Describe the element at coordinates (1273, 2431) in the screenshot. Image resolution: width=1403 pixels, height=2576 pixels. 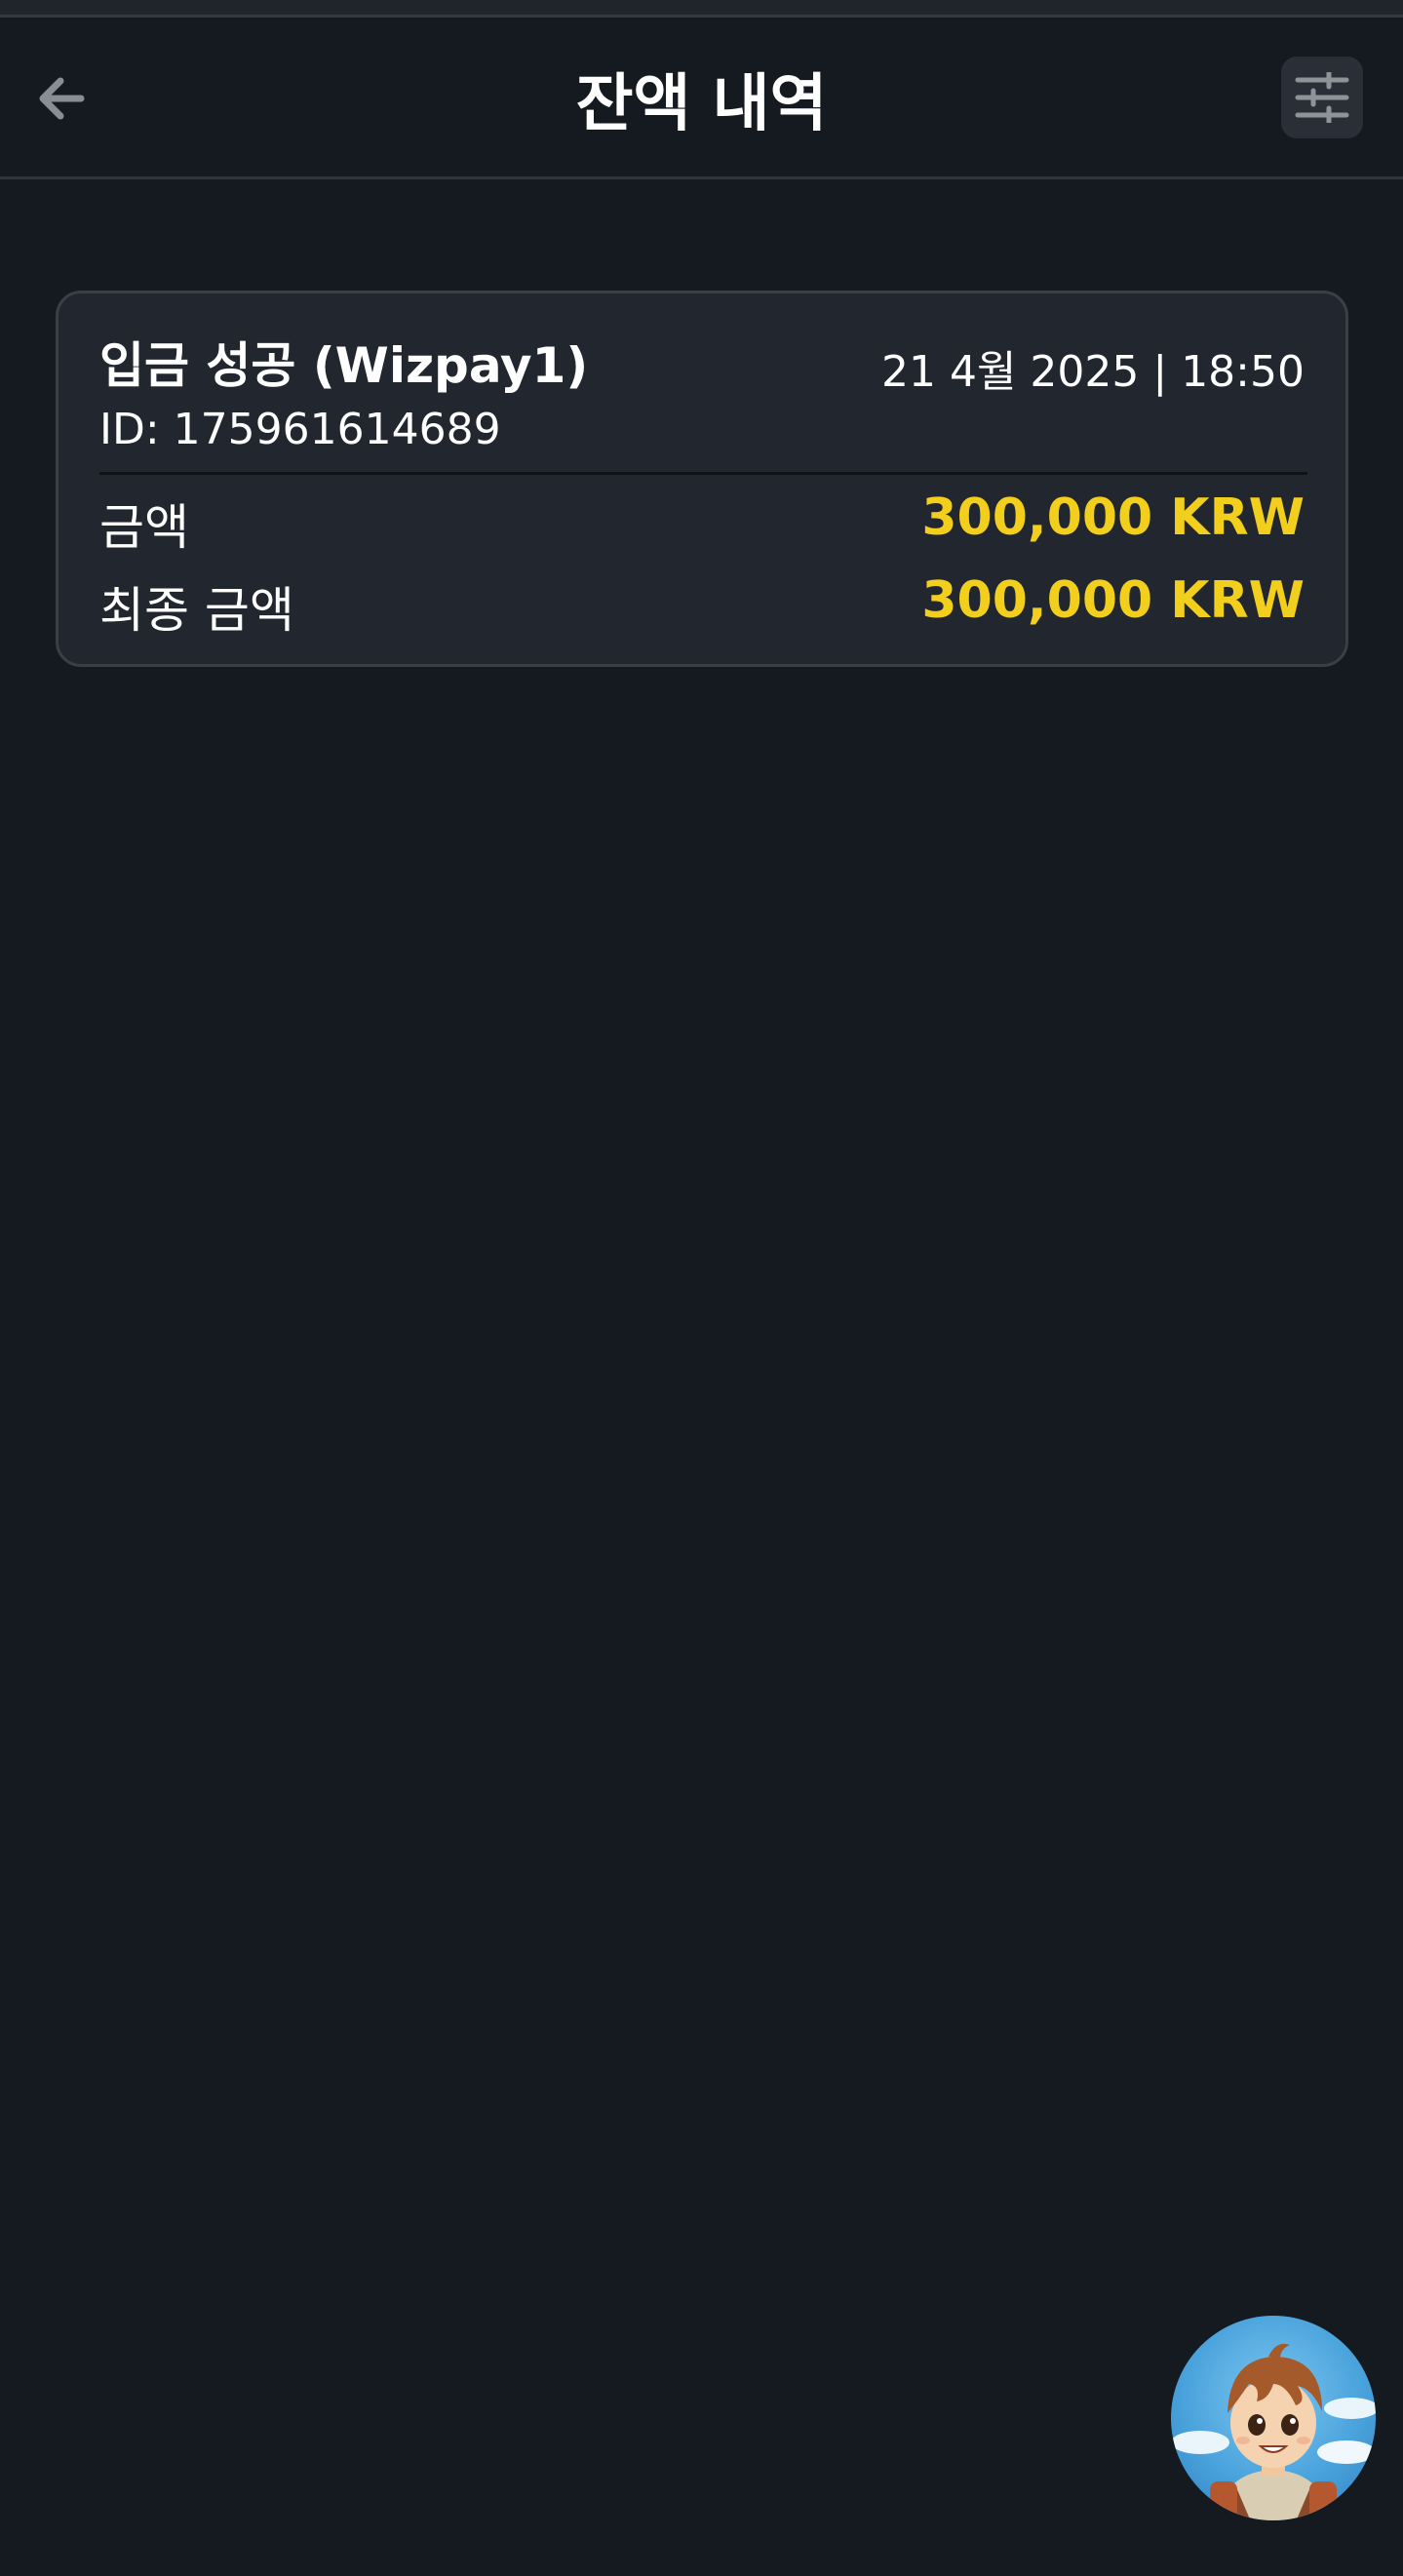
I see `cartoon-boy-avatar` at that location.